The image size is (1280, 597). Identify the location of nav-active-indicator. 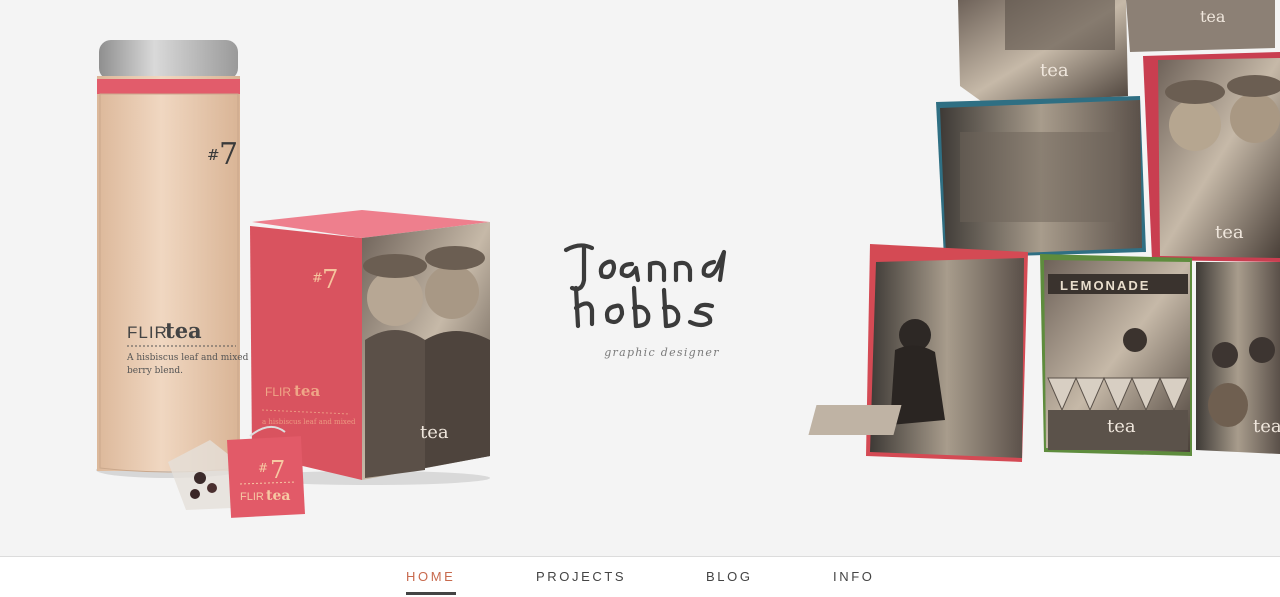
(431, 593).